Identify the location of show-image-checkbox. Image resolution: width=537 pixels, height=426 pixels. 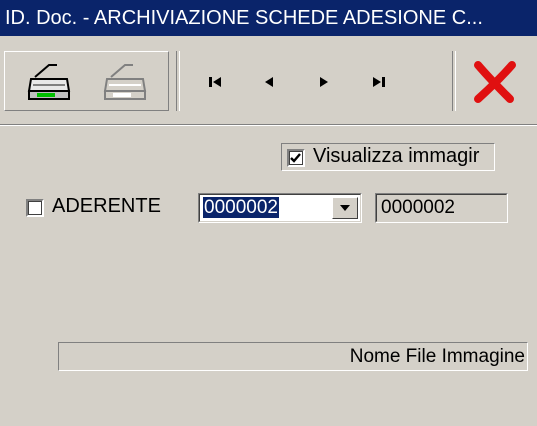
(296, 158).